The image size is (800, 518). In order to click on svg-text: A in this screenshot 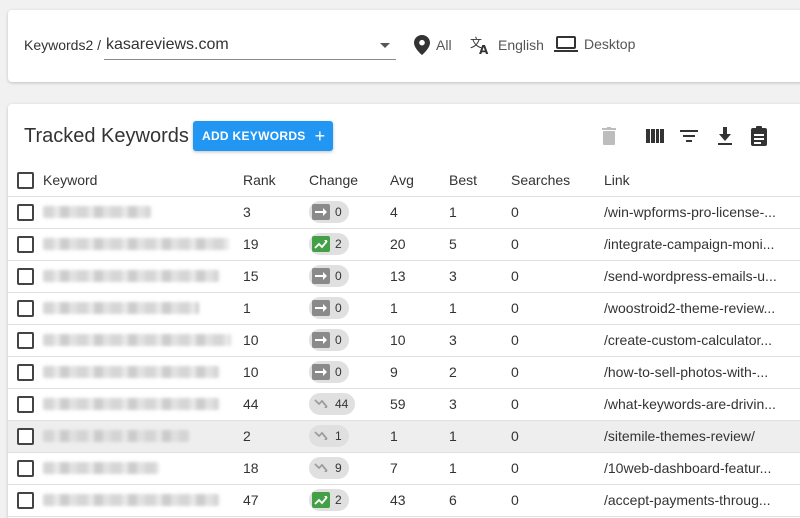, I will do `click(484, 49)`.